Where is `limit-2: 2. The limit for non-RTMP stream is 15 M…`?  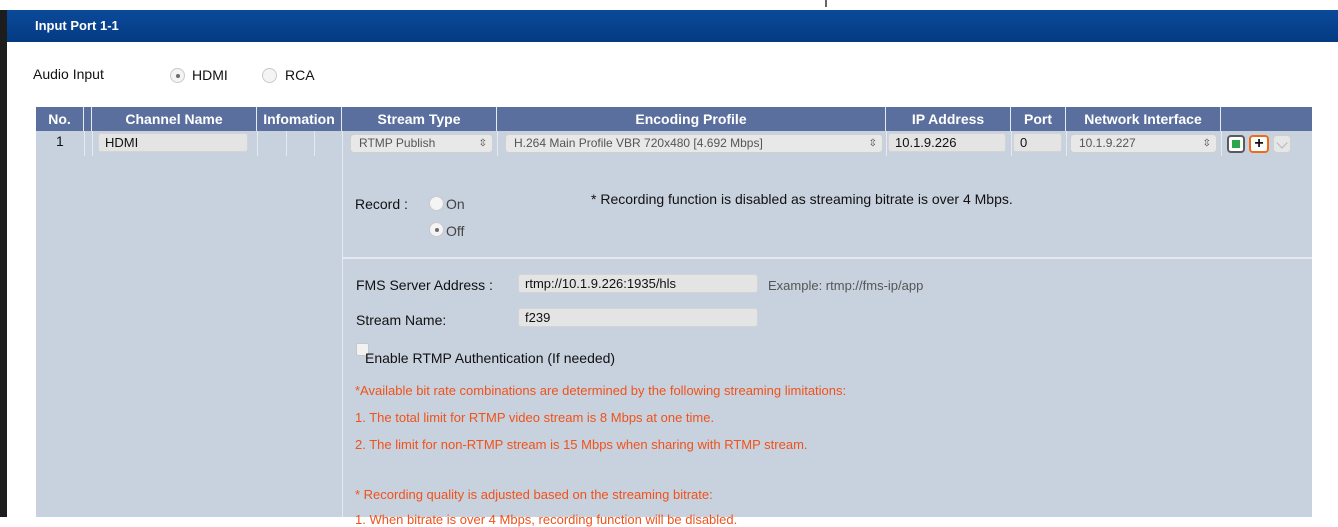
limit-2: 2. The limit for non-RTMP stream is 15 M… is located at coordinates (581, 444).